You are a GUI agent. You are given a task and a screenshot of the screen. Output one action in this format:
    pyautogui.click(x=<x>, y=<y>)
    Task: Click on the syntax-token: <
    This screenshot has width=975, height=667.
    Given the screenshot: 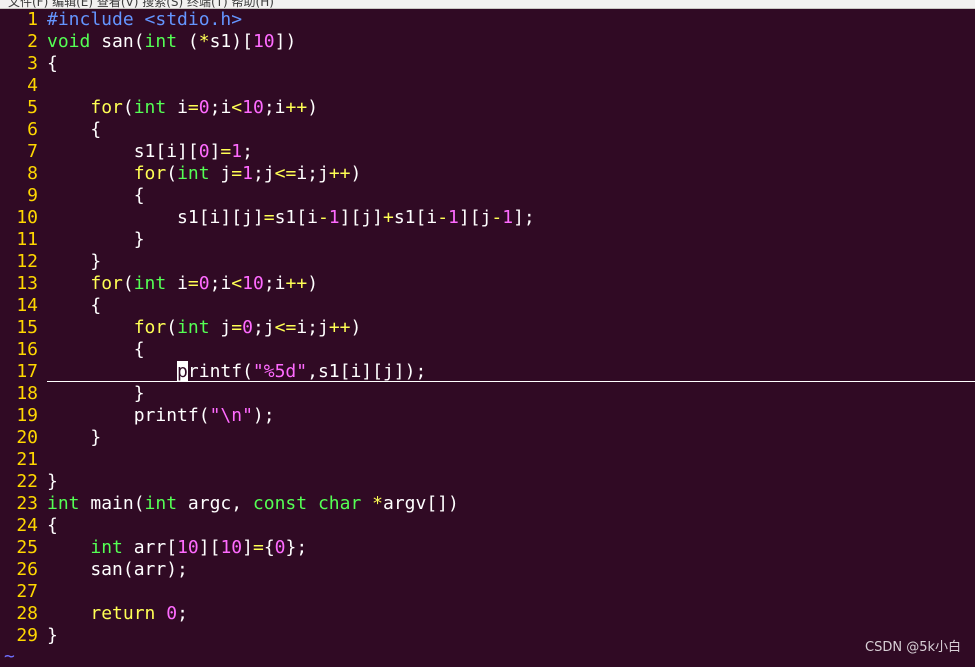 What is the action you would take?
    pyautogui.click(x=237, y=107)
    